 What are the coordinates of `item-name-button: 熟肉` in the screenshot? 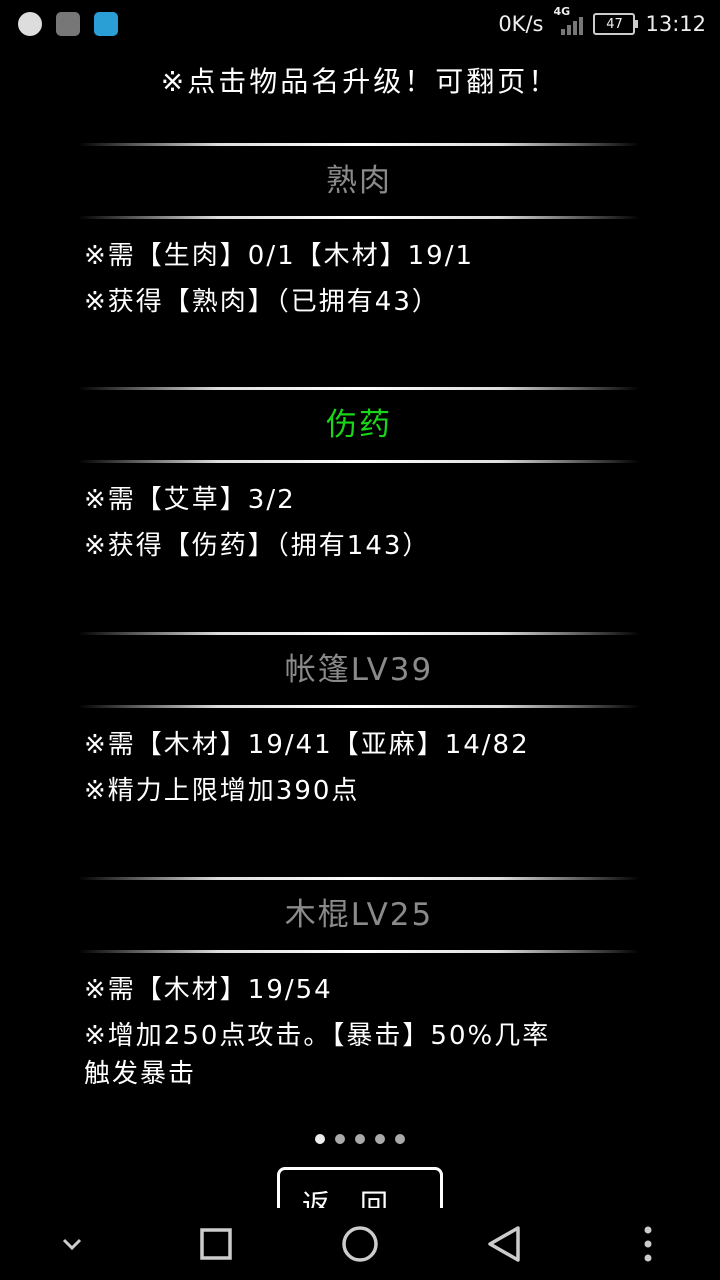 It's located at (359, 181).